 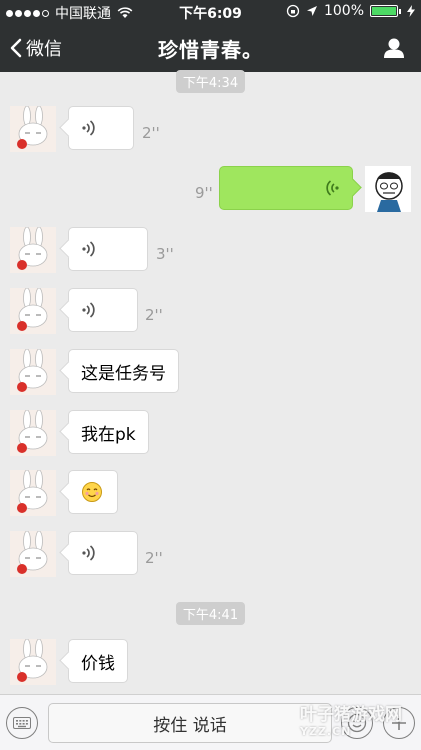 I want to click on status-right: 100%, so click(x=350, y=11).